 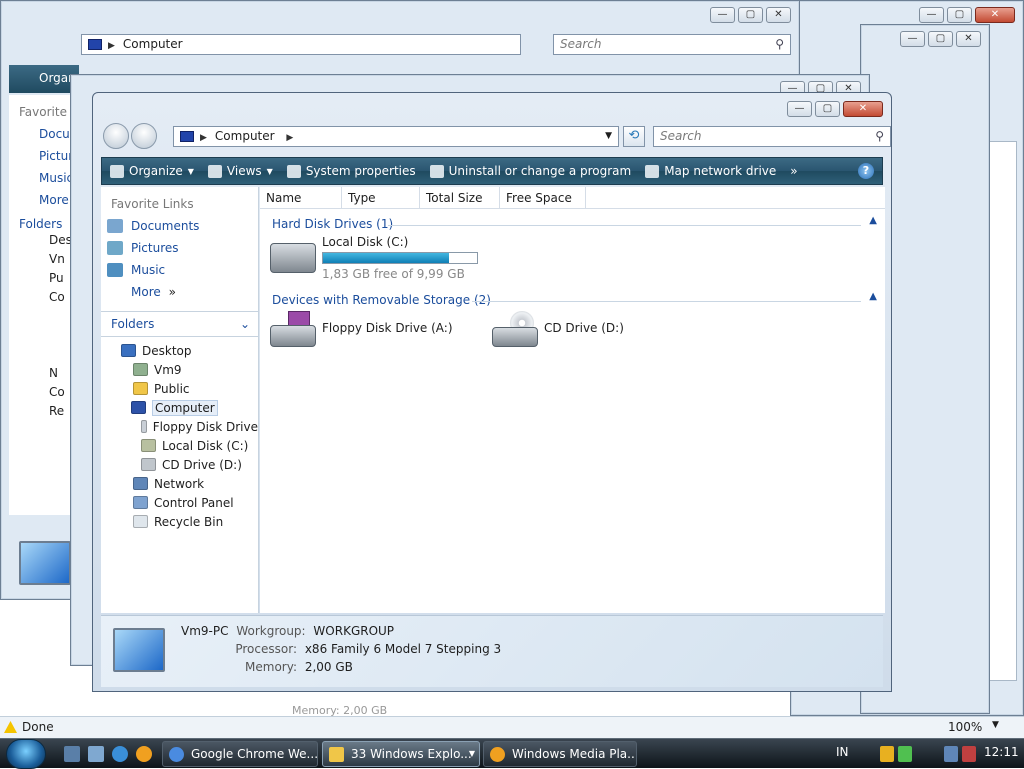 I want to click on tree-item-floppy: Floppy Disk Drive, so click(x=179, y=426).